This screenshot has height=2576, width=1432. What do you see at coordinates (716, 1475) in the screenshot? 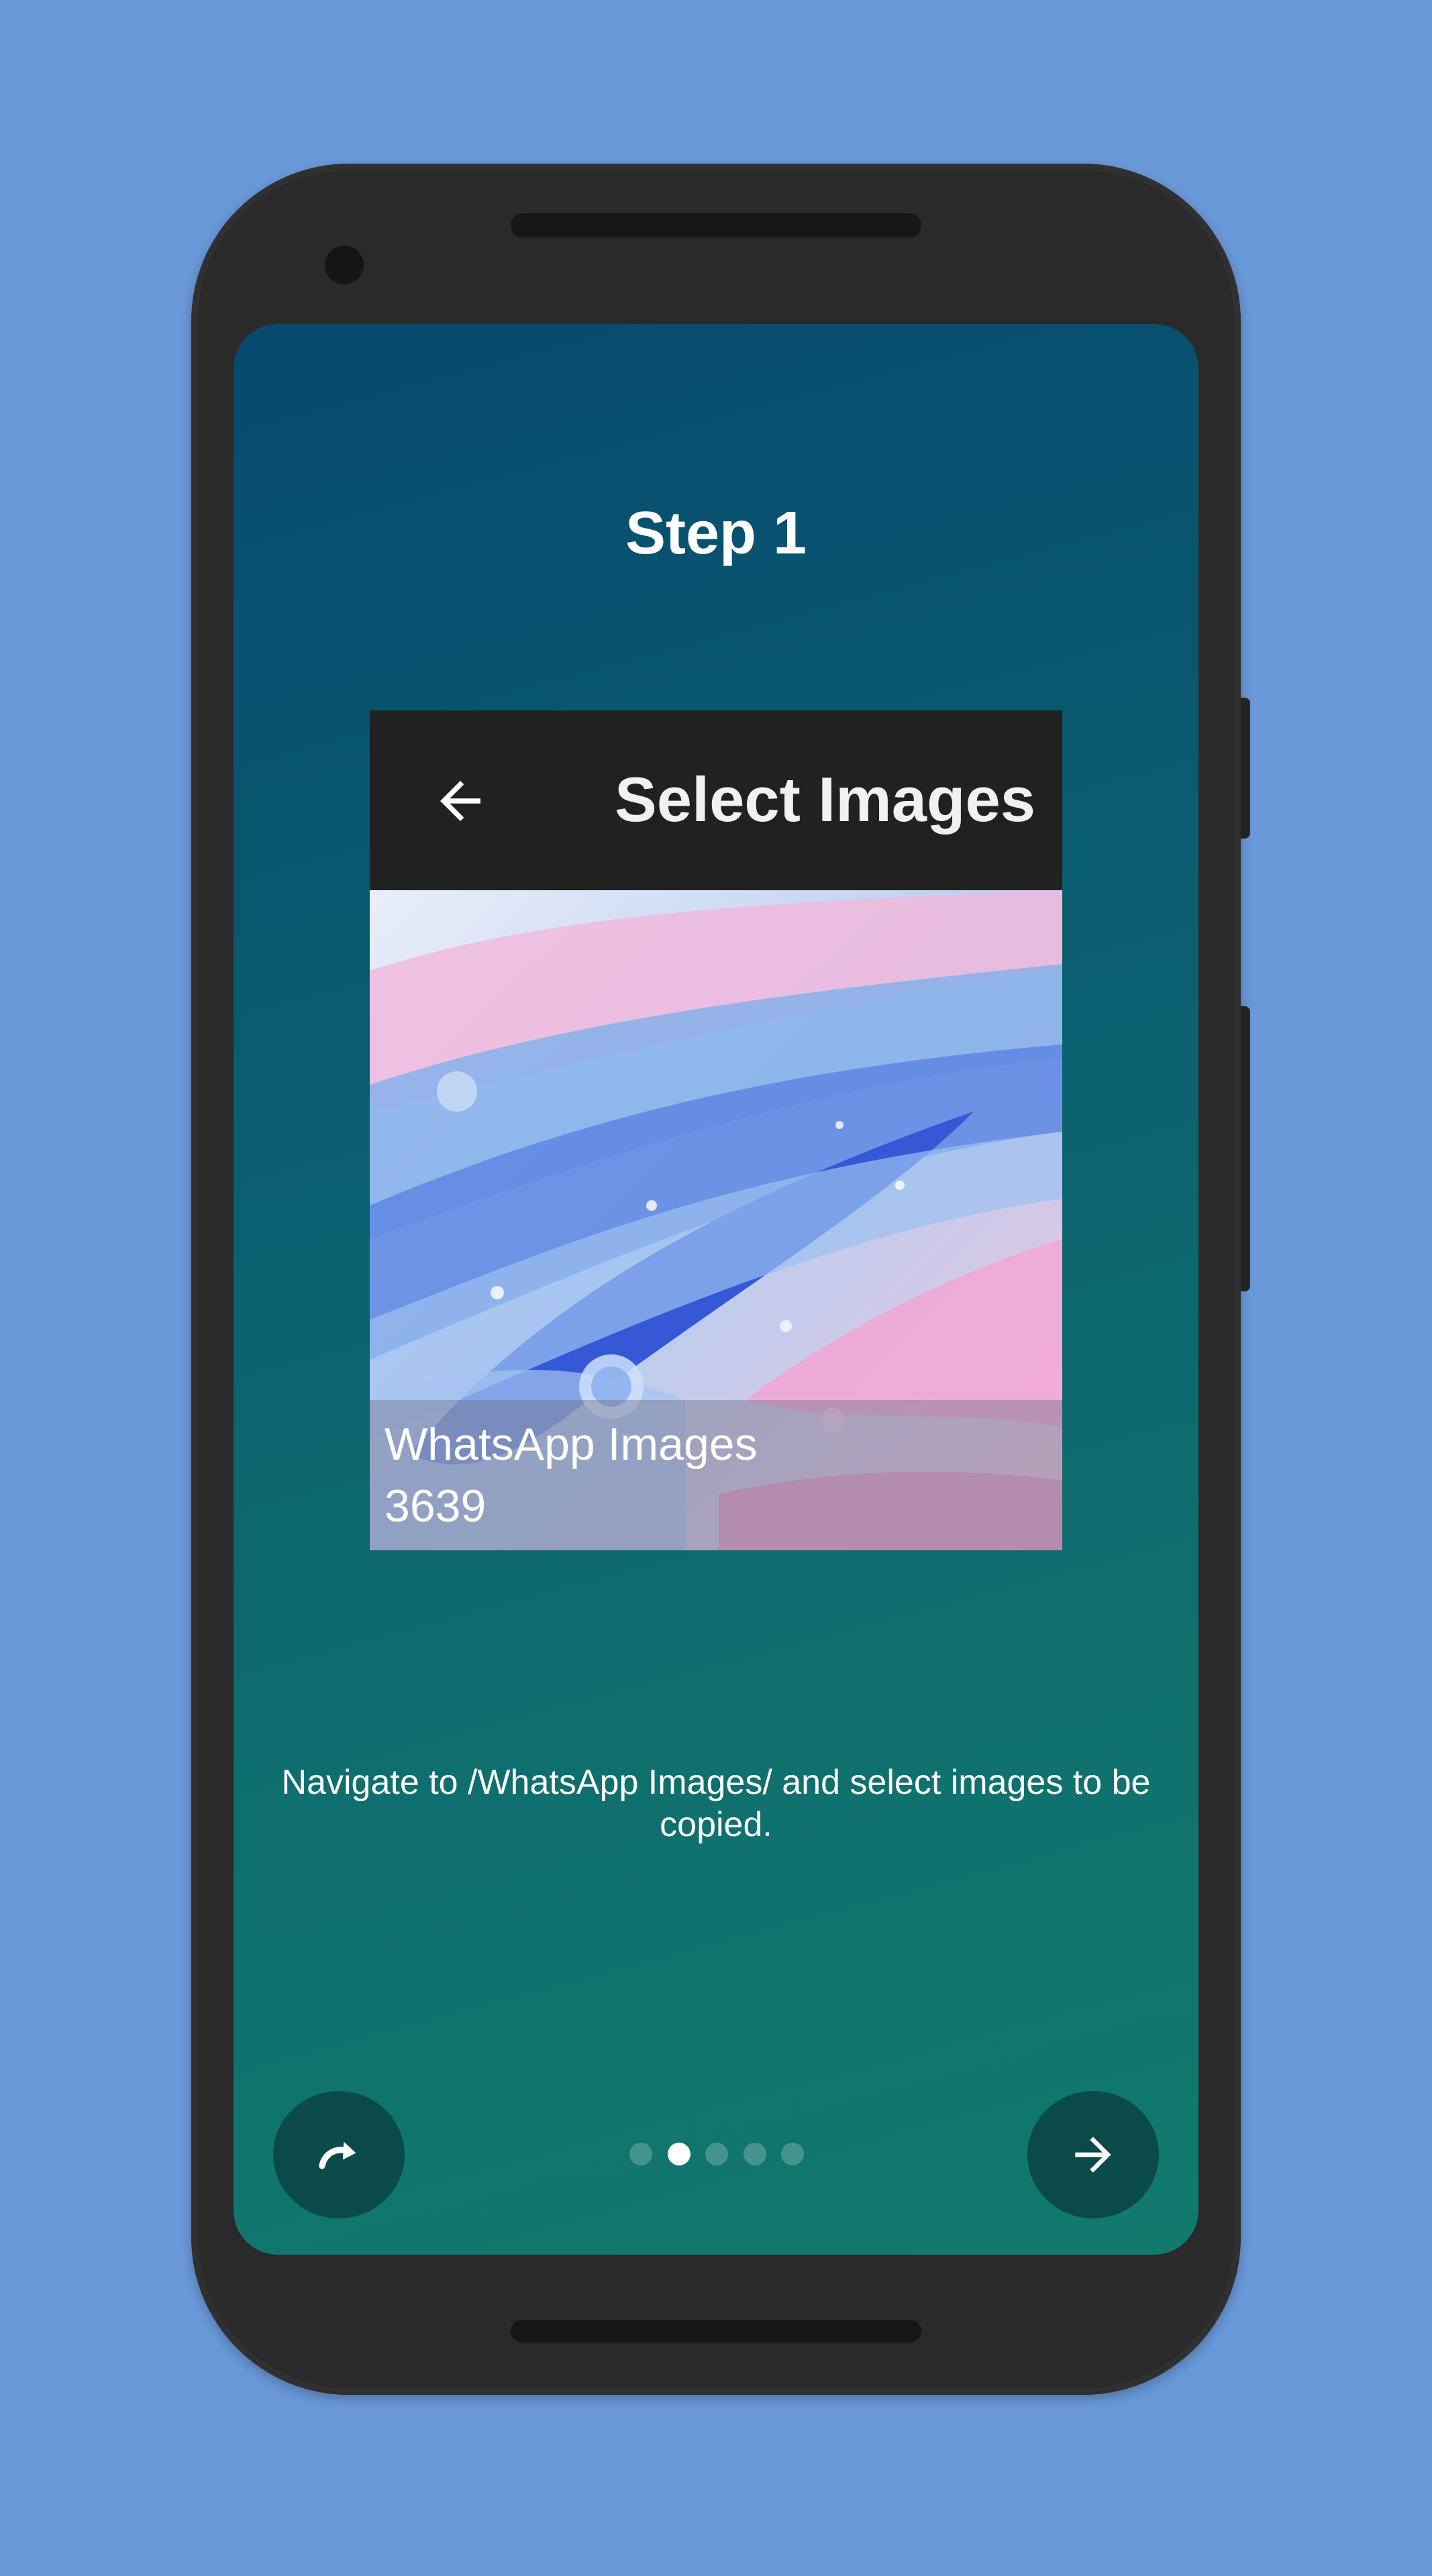
I see `folder-caption: WhatsApp Images 3639` at bounding box center [716, 1475].